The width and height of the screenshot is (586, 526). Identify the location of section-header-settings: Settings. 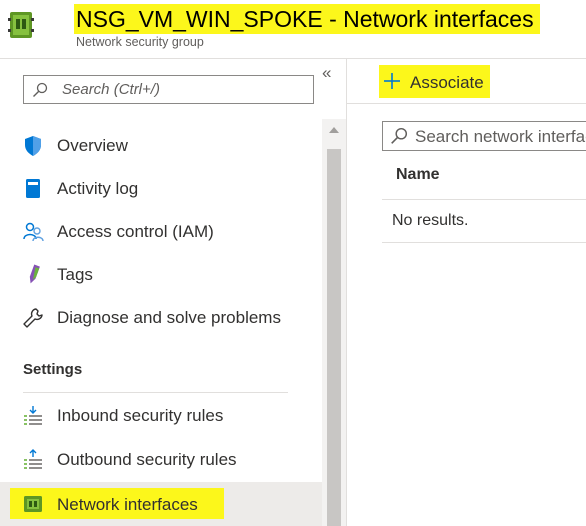
(53, 369).